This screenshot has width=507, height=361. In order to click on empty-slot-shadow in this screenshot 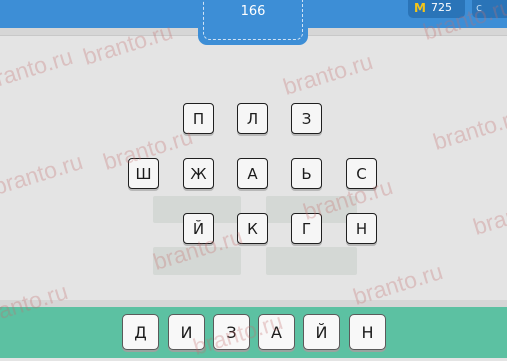, I will do `click(311, 261)`.